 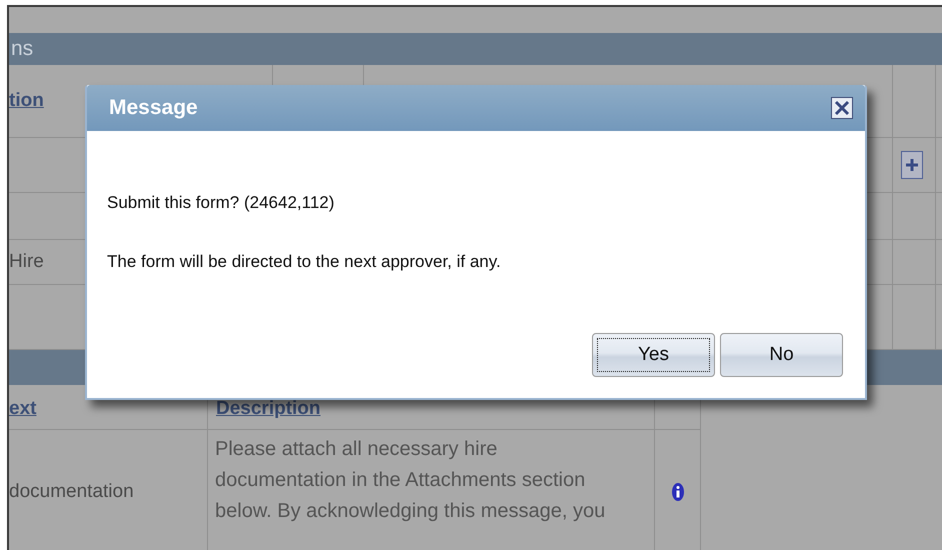 I want to click on message-text: Submit this form? (24642,112), so click(x=221, y=203).